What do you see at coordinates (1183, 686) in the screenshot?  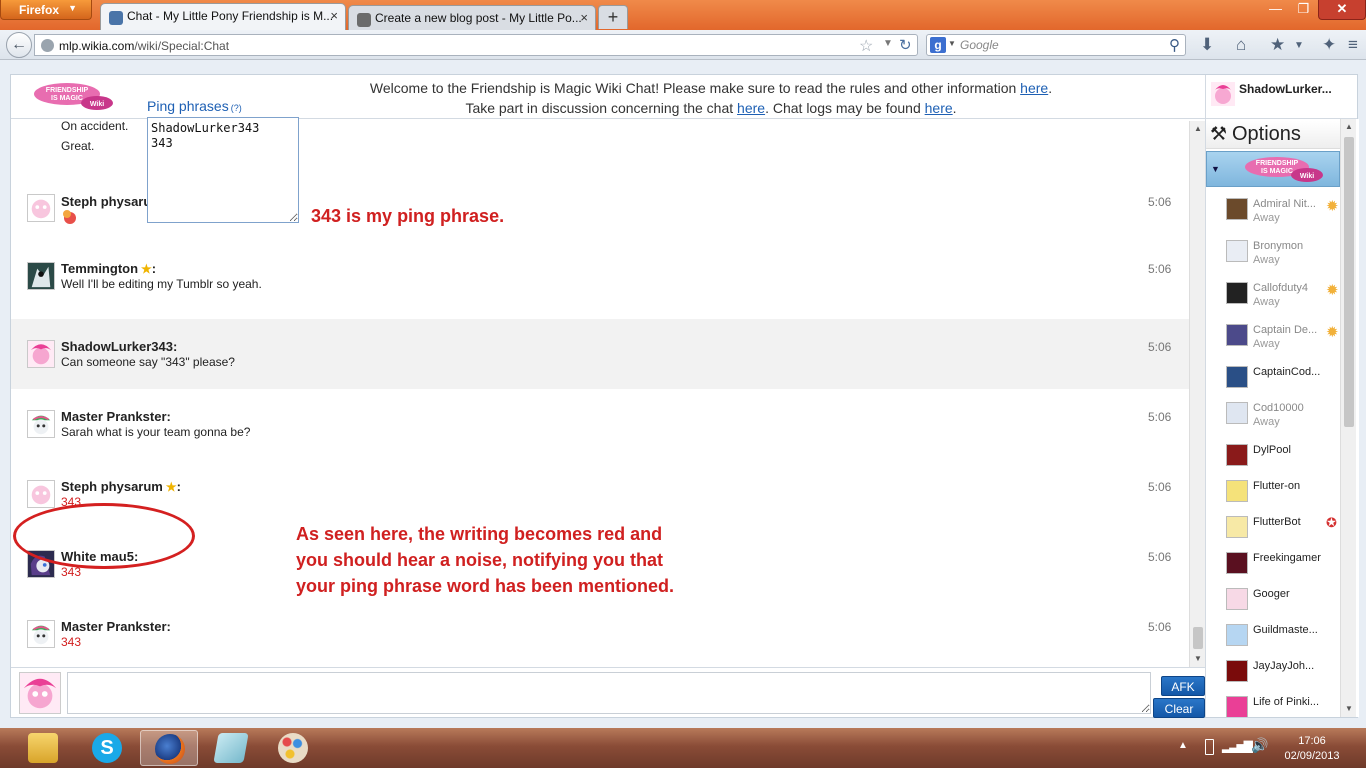 I see `afk-button: AFK` at bounding box center [1183, 686].